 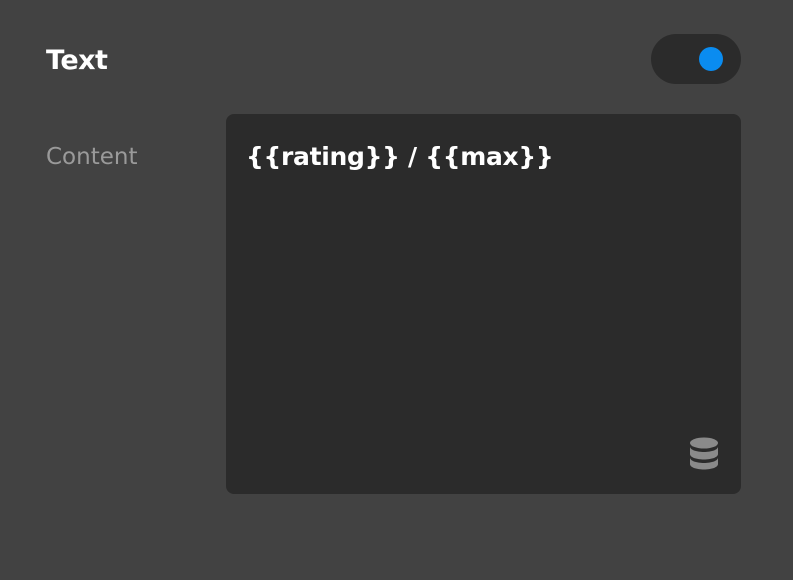 What do you see at coordinates (696, 59) in the screenshot?
I see `text-enable-toggle` at bounding box center [696, 59].